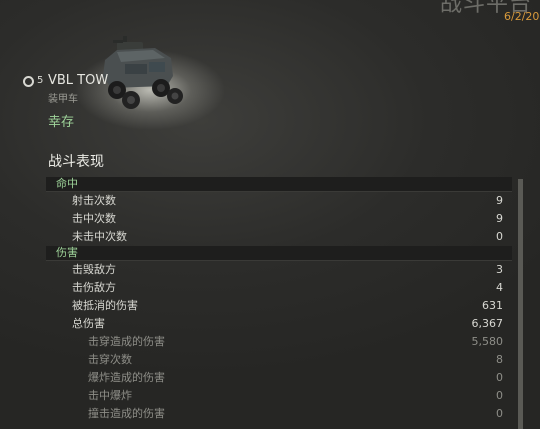  I want to click on stat-row: 射击次数 9, so click(279, 201).